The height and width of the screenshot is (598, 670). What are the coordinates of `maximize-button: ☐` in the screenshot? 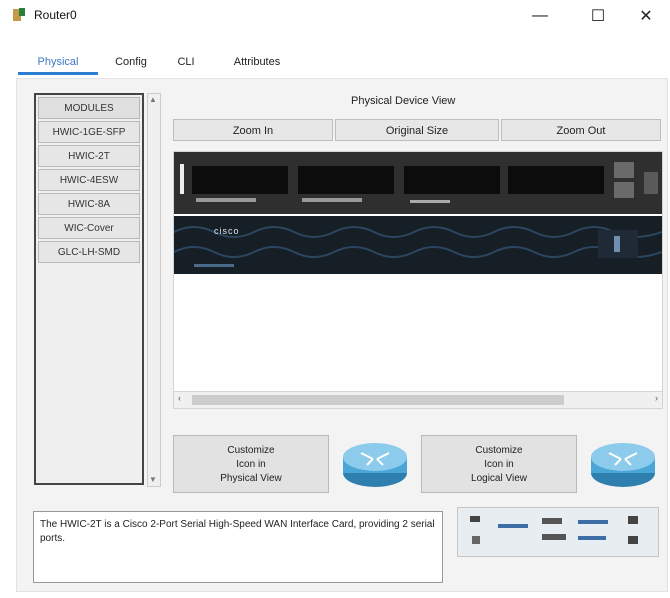 It's located at (598, 16).